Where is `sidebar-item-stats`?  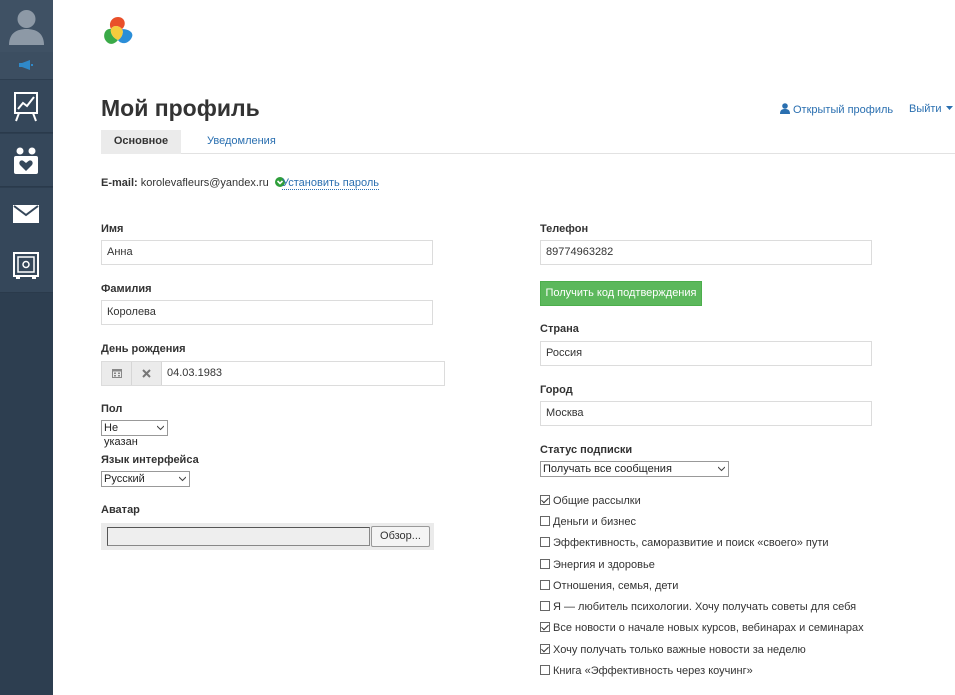
sidebar-item-stats is located at coordinates (26, 106).